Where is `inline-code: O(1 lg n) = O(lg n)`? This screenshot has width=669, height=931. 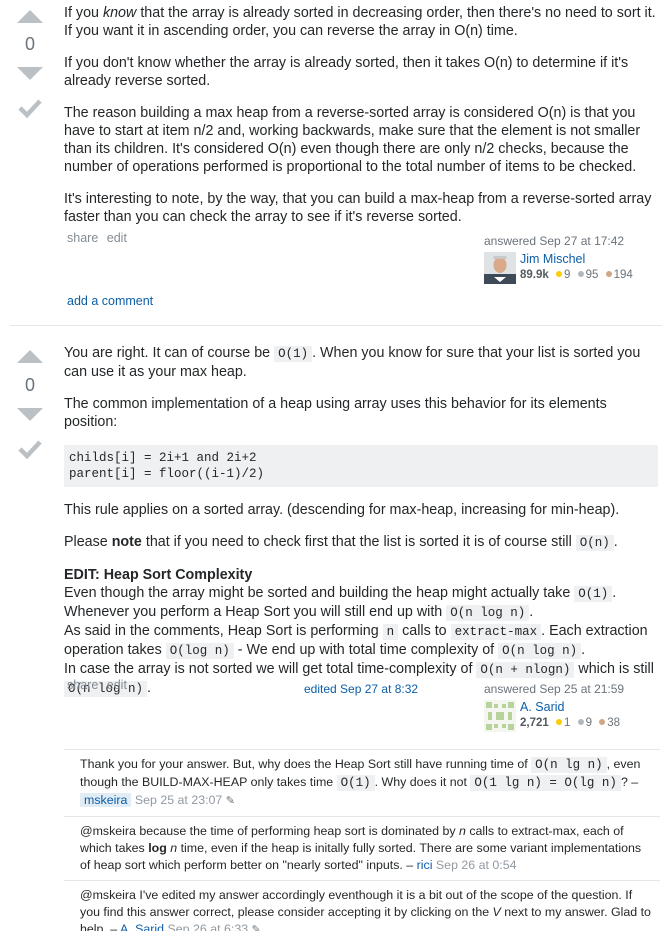
inline-code: O(1 lg n) = O(lg n) is located at coordinates (545, 783).